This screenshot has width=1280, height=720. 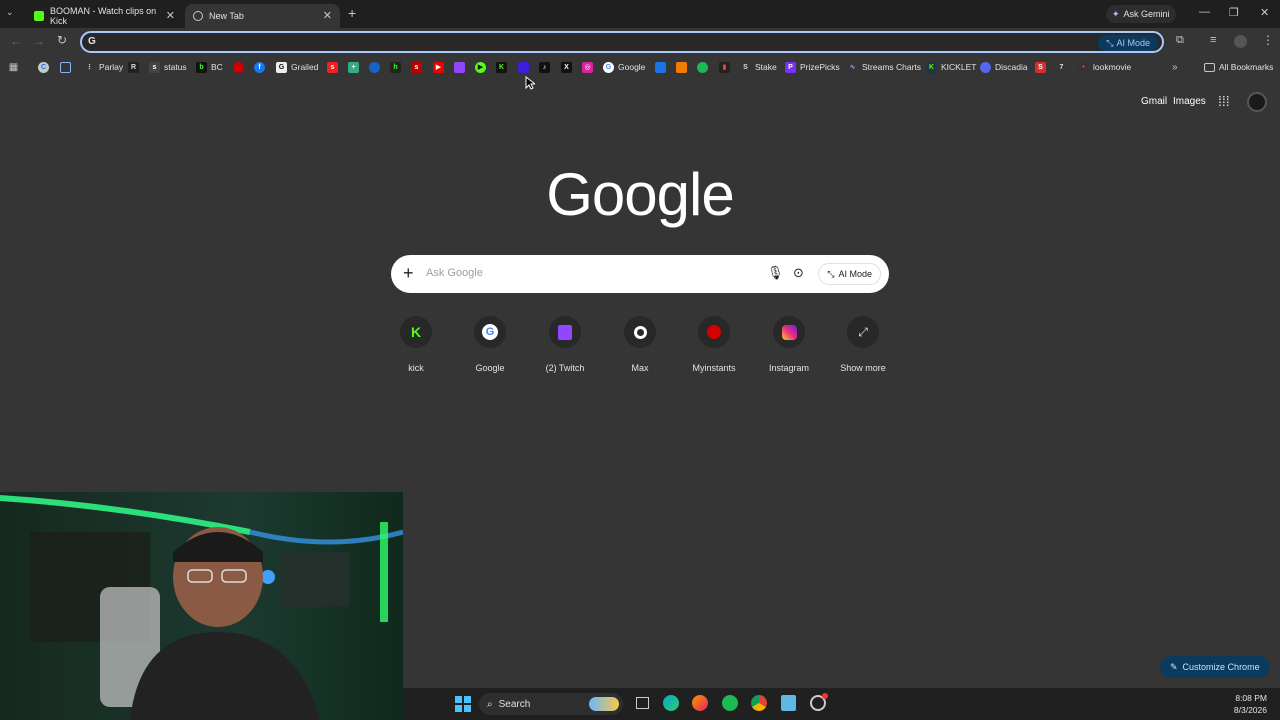 What do you see at coordinates (1257, 102) in the screenshot?
I see `account-avatar` at bounding box center [1257, 102].